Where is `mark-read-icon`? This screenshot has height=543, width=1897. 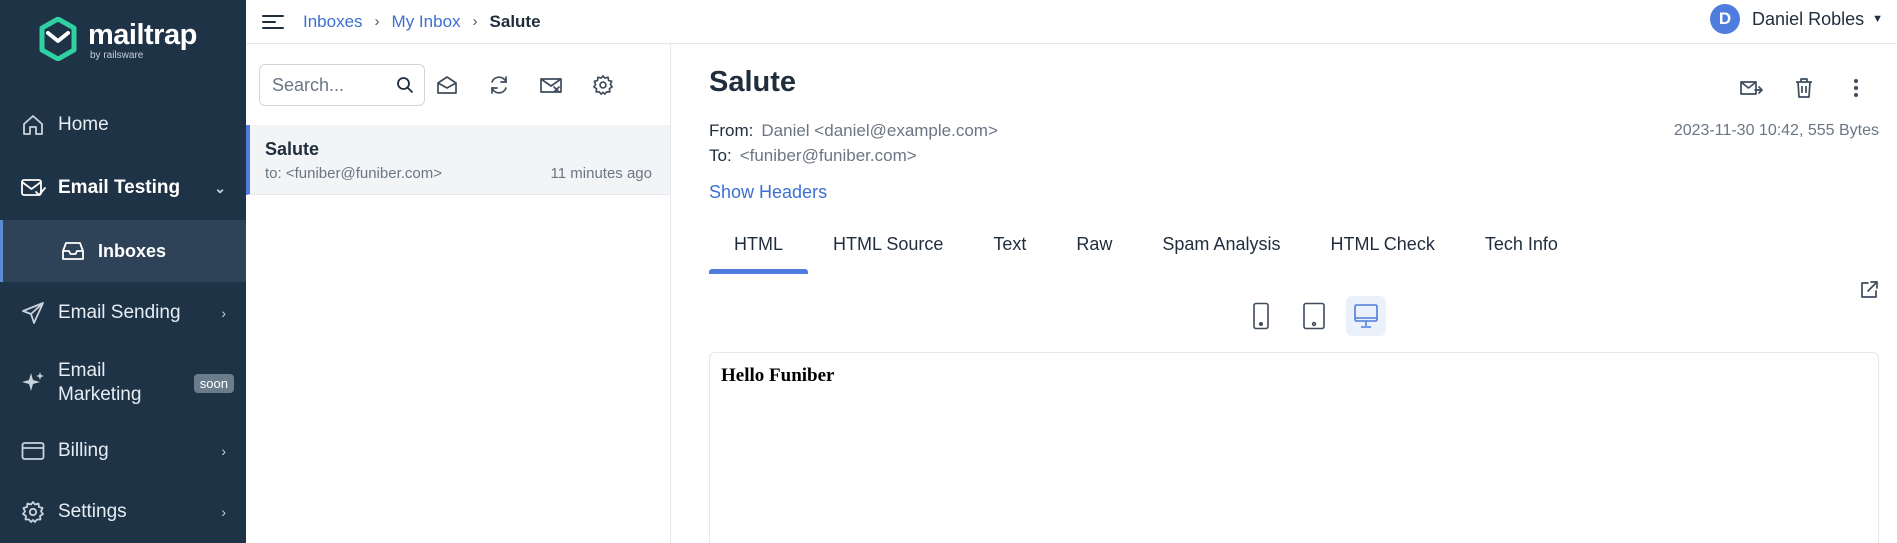
mark-read-icon is located at coordinates (447, 85).